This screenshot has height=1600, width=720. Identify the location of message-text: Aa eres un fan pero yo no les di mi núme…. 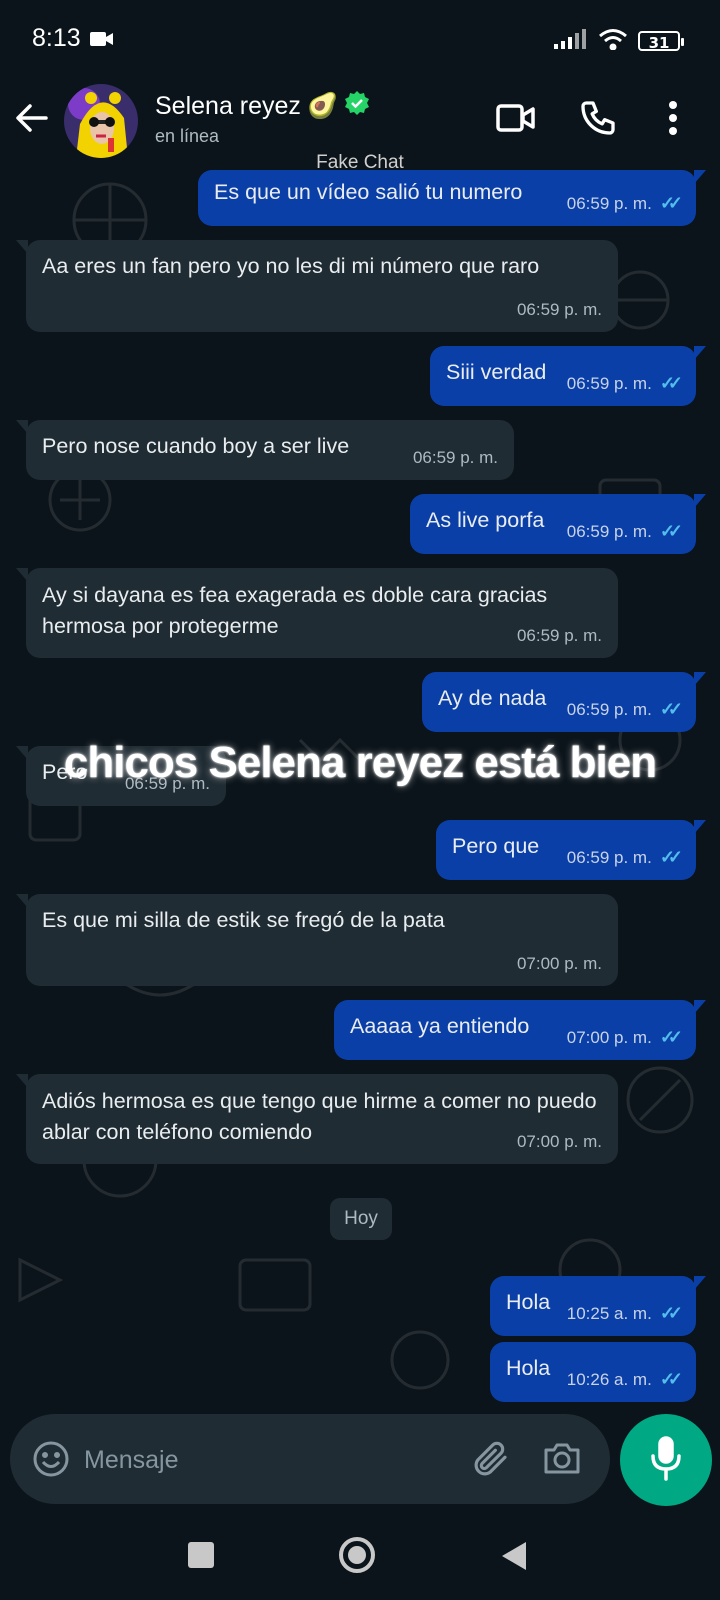
(291, 266).